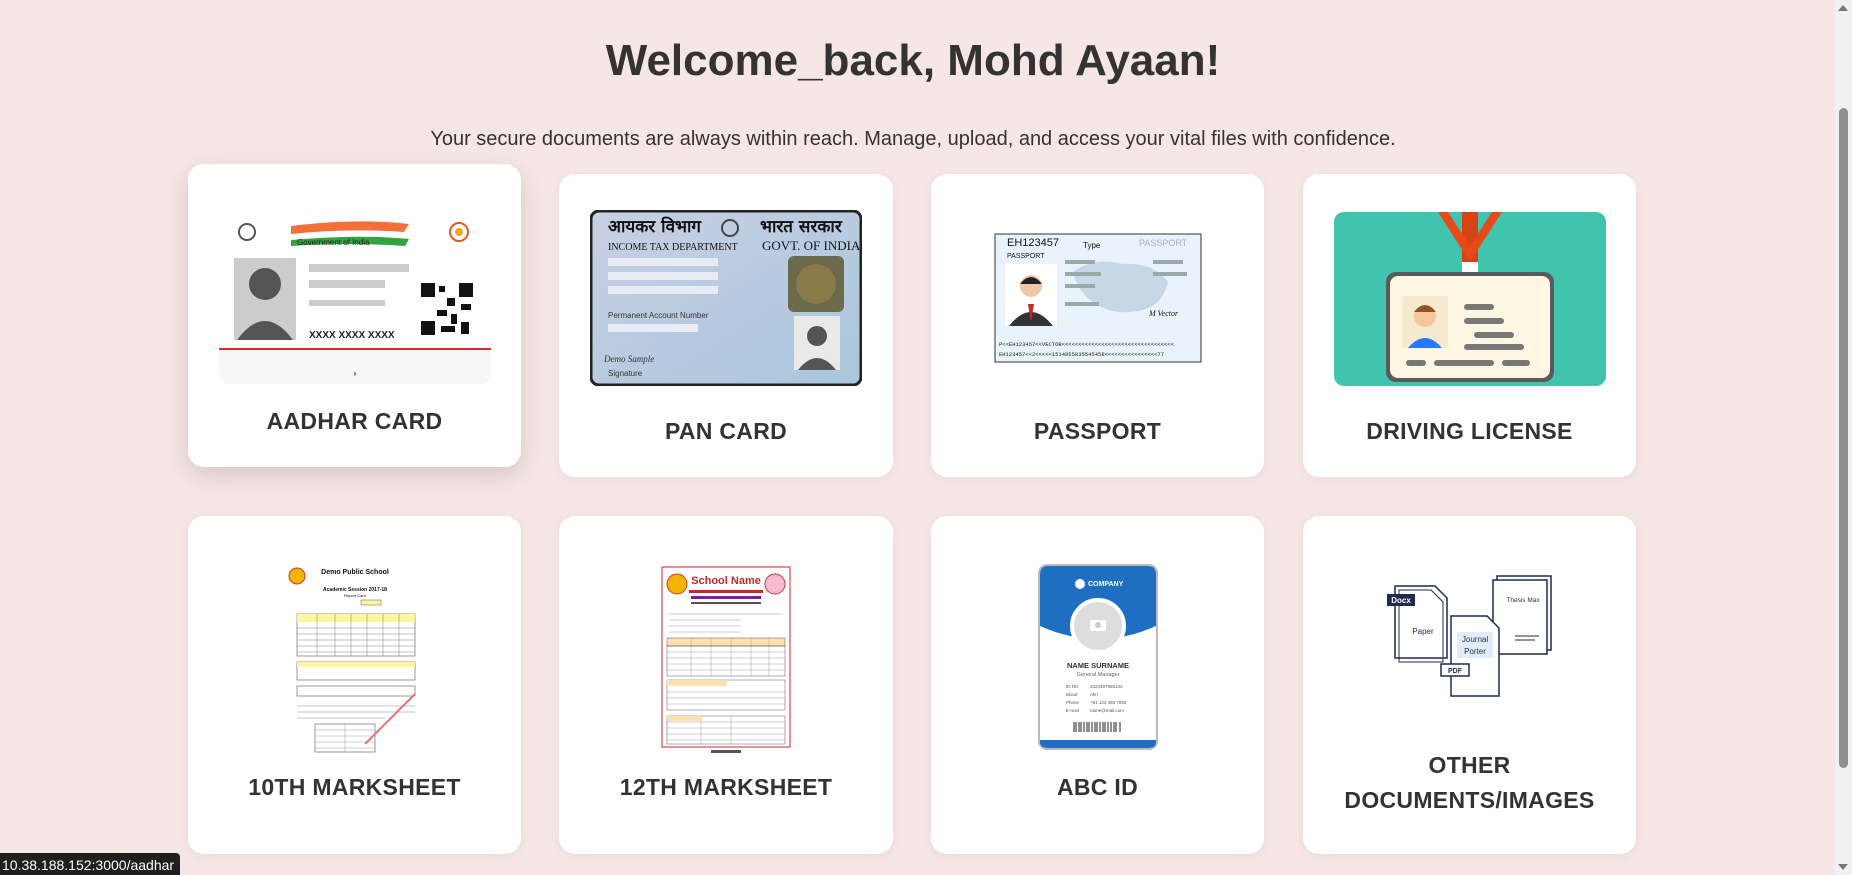  What do you see at coordinates (1072, 710) in the screenshot?
I see `svg-text: E-mail` at bounding box center [1072, 710].